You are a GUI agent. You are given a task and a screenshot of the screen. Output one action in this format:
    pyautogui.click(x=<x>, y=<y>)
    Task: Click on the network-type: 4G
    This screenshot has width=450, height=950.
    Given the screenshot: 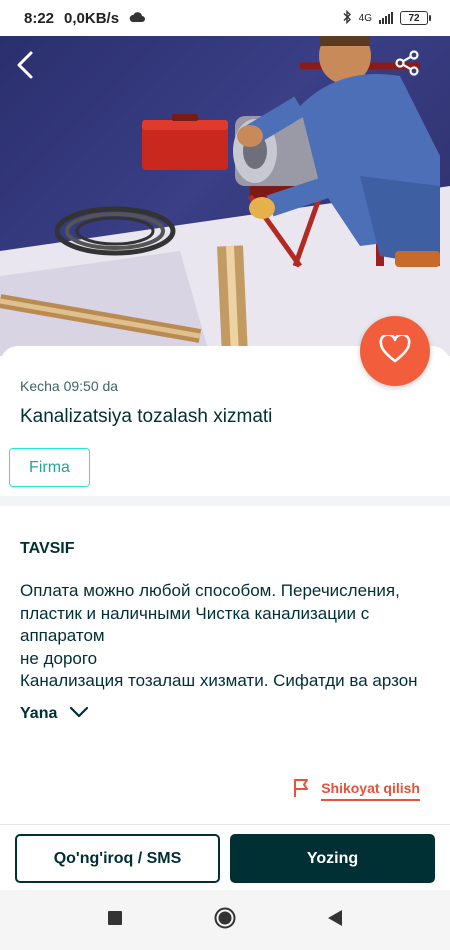 What is the action you would take?
    pyautogui.click(x=365, y=18)
    